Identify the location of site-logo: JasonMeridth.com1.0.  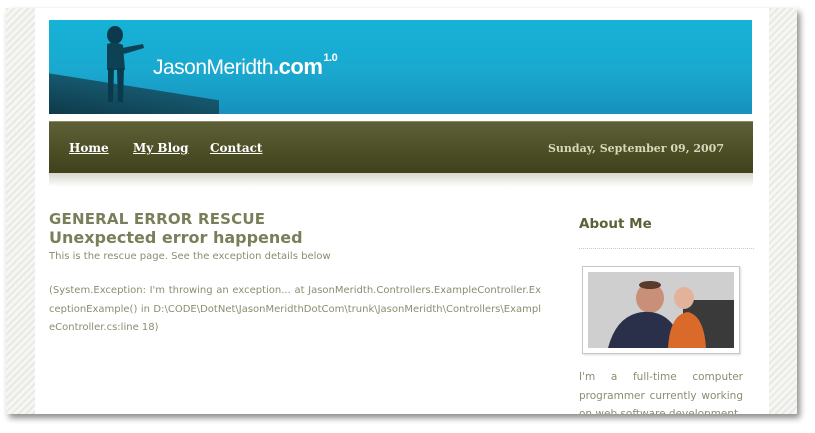
(245, 66).